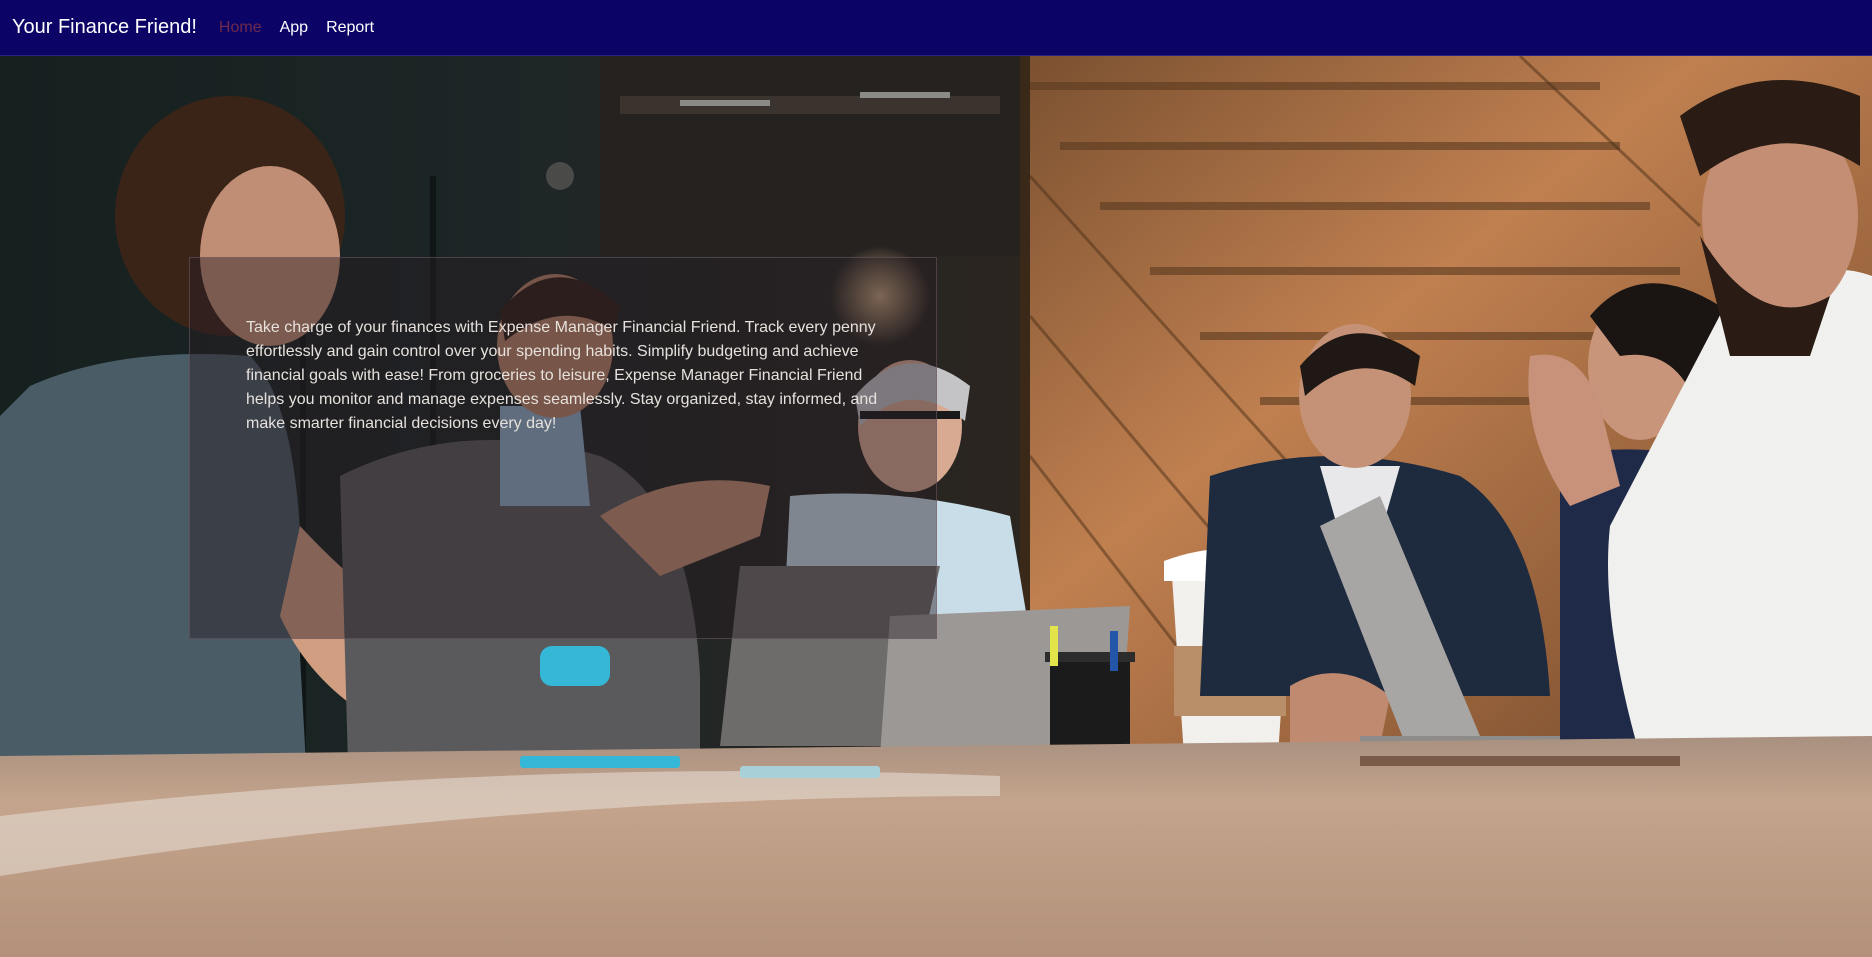  Describe the element at coordinates (104, 27) in the screenshot. I see `brand-logo-text: Your Finance Friend!` at that location.